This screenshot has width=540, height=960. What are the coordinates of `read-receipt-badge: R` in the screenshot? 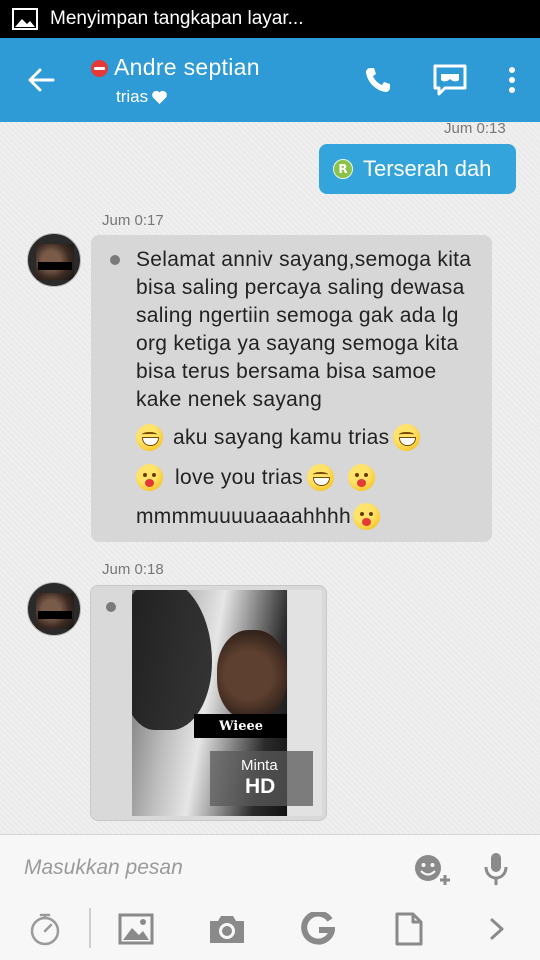 It's located at (343, 169).